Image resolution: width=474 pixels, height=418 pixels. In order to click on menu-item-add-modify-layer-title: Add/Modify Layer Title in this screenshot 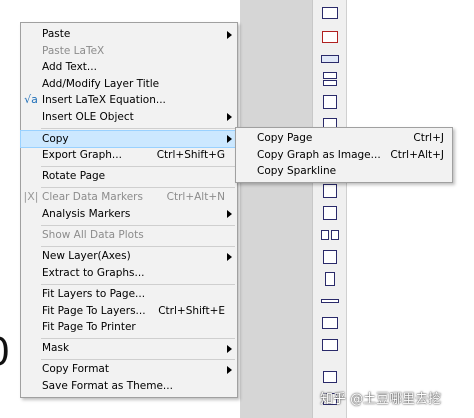, I will do `click(129, 84)`.